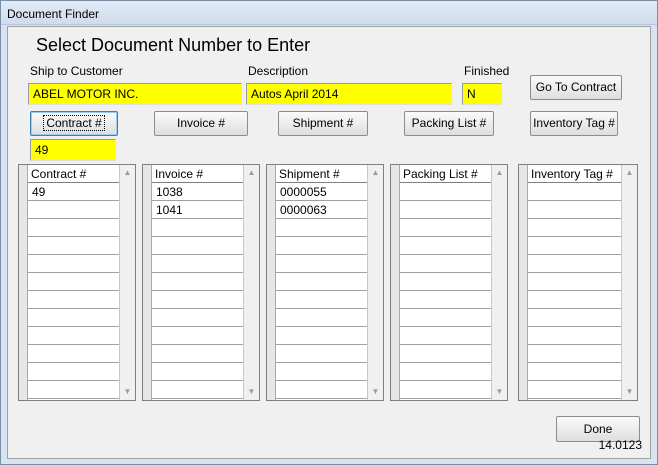 Image resolution: width=658 pixels, height=465 pixels. Describe the element at coordinates (135, 94) in the screenshot. I see `ship-to-customer-field: ABEL MOTOR INC.` at that location.